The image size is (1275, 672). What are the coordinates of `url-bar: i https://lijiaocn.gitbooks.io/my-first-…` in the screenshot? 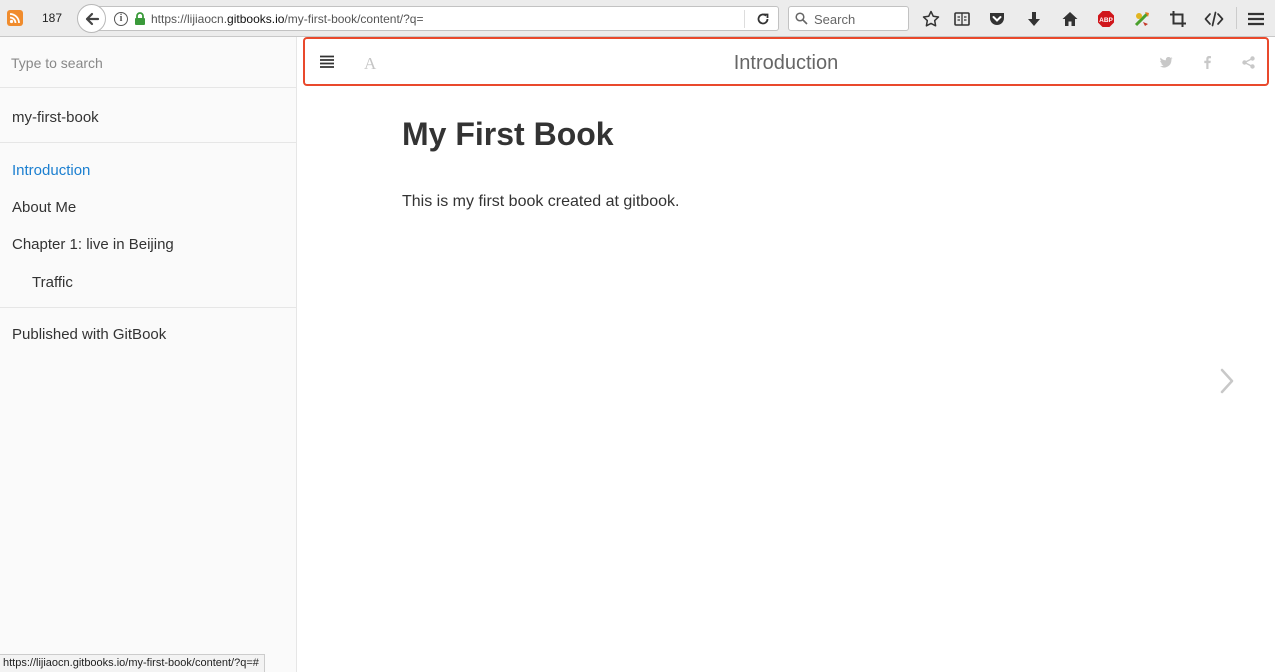 It's located at (437, 18).